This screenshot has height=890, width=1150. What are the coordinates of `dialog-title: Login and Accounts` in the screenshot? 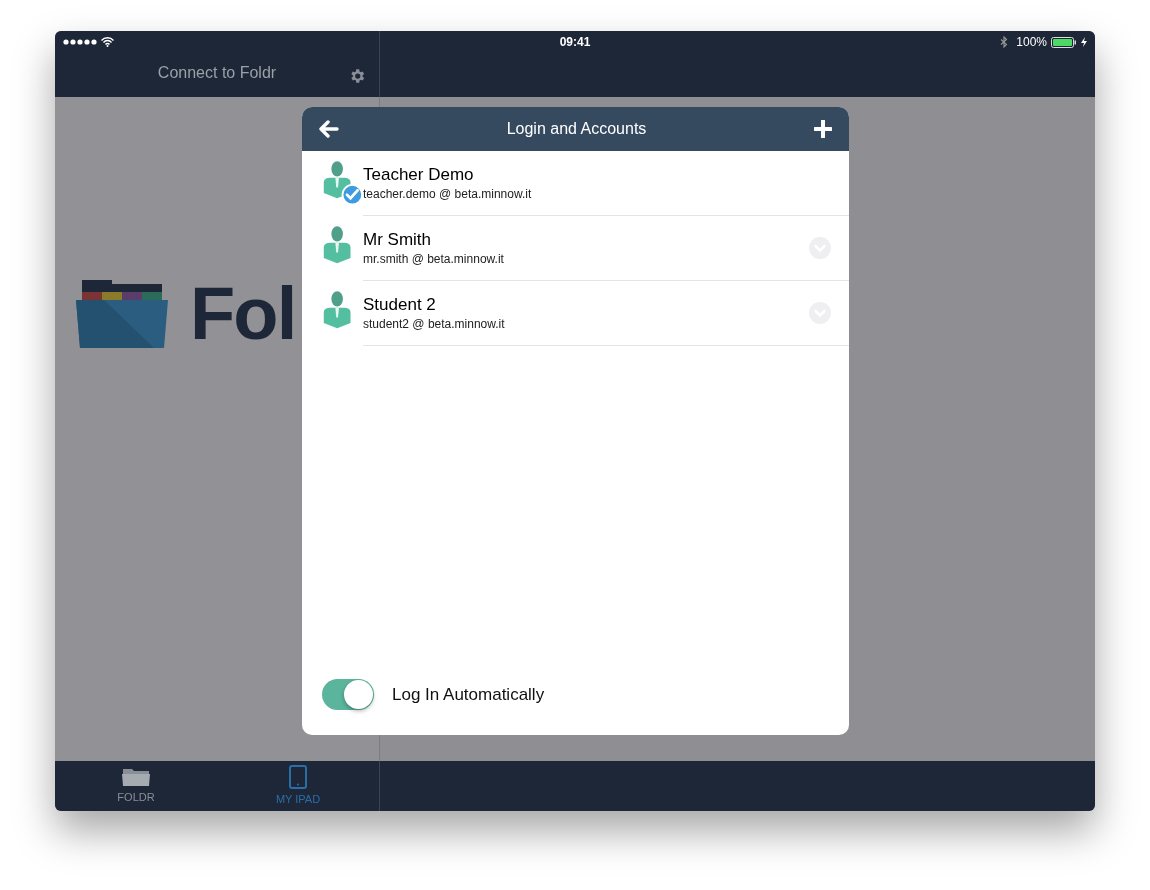 It's located at (576, 129).